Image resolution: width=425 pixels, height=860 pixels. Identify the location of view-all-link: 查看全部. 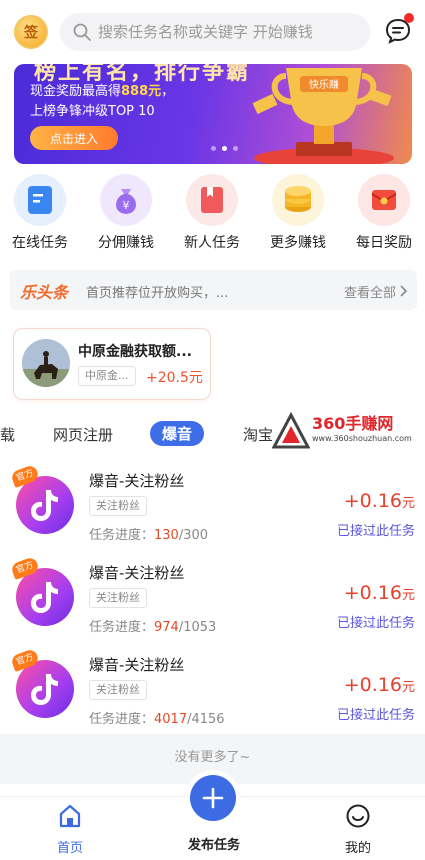
(376, 291).